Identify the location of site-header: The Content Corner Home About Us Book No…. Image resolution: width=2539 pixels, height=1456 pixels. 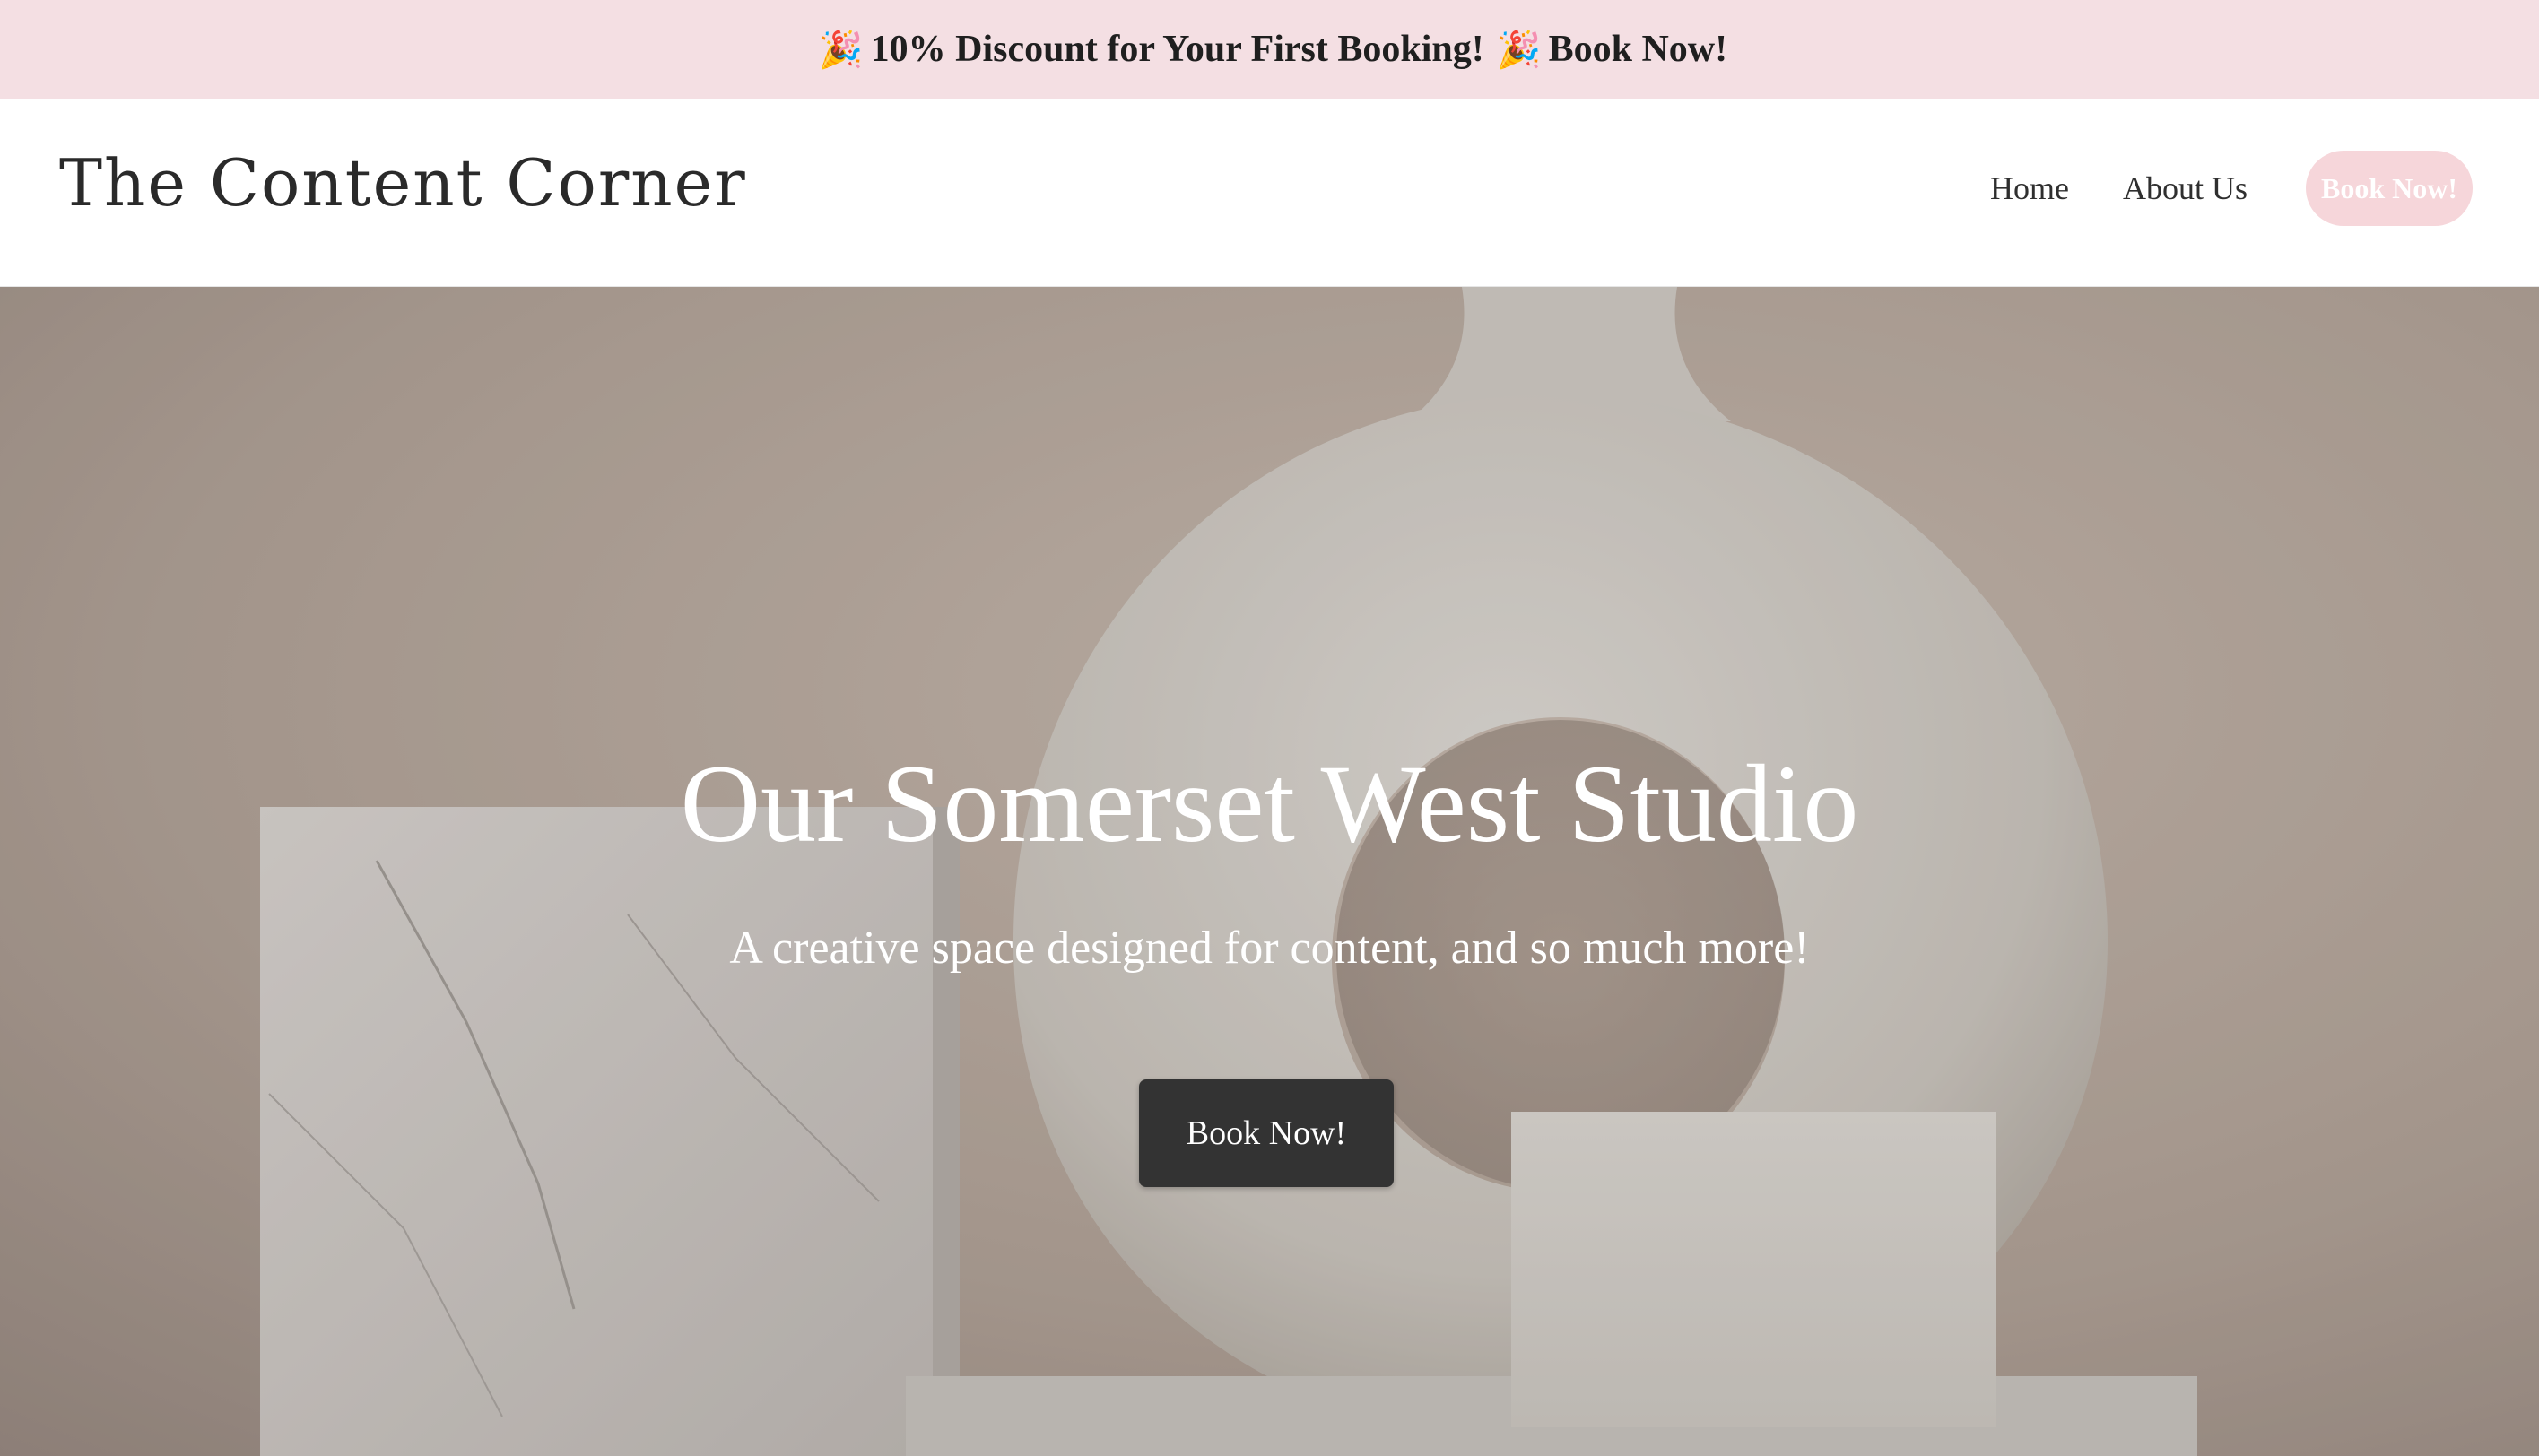
(1269, 193).